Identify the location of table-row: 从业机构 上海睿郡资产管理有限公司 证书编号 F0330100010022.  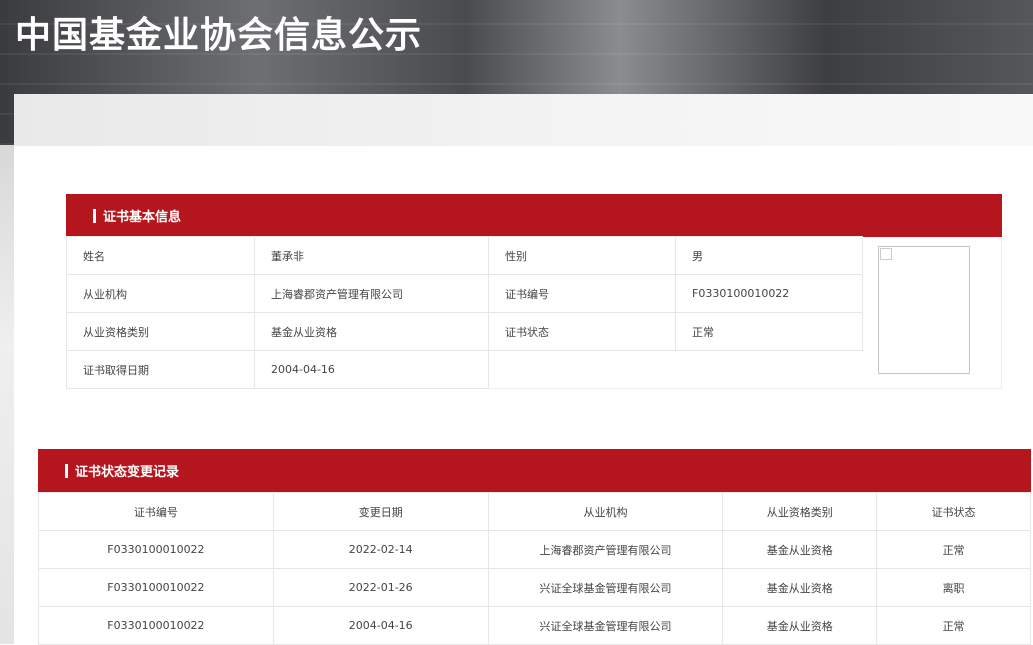
(464, 293).